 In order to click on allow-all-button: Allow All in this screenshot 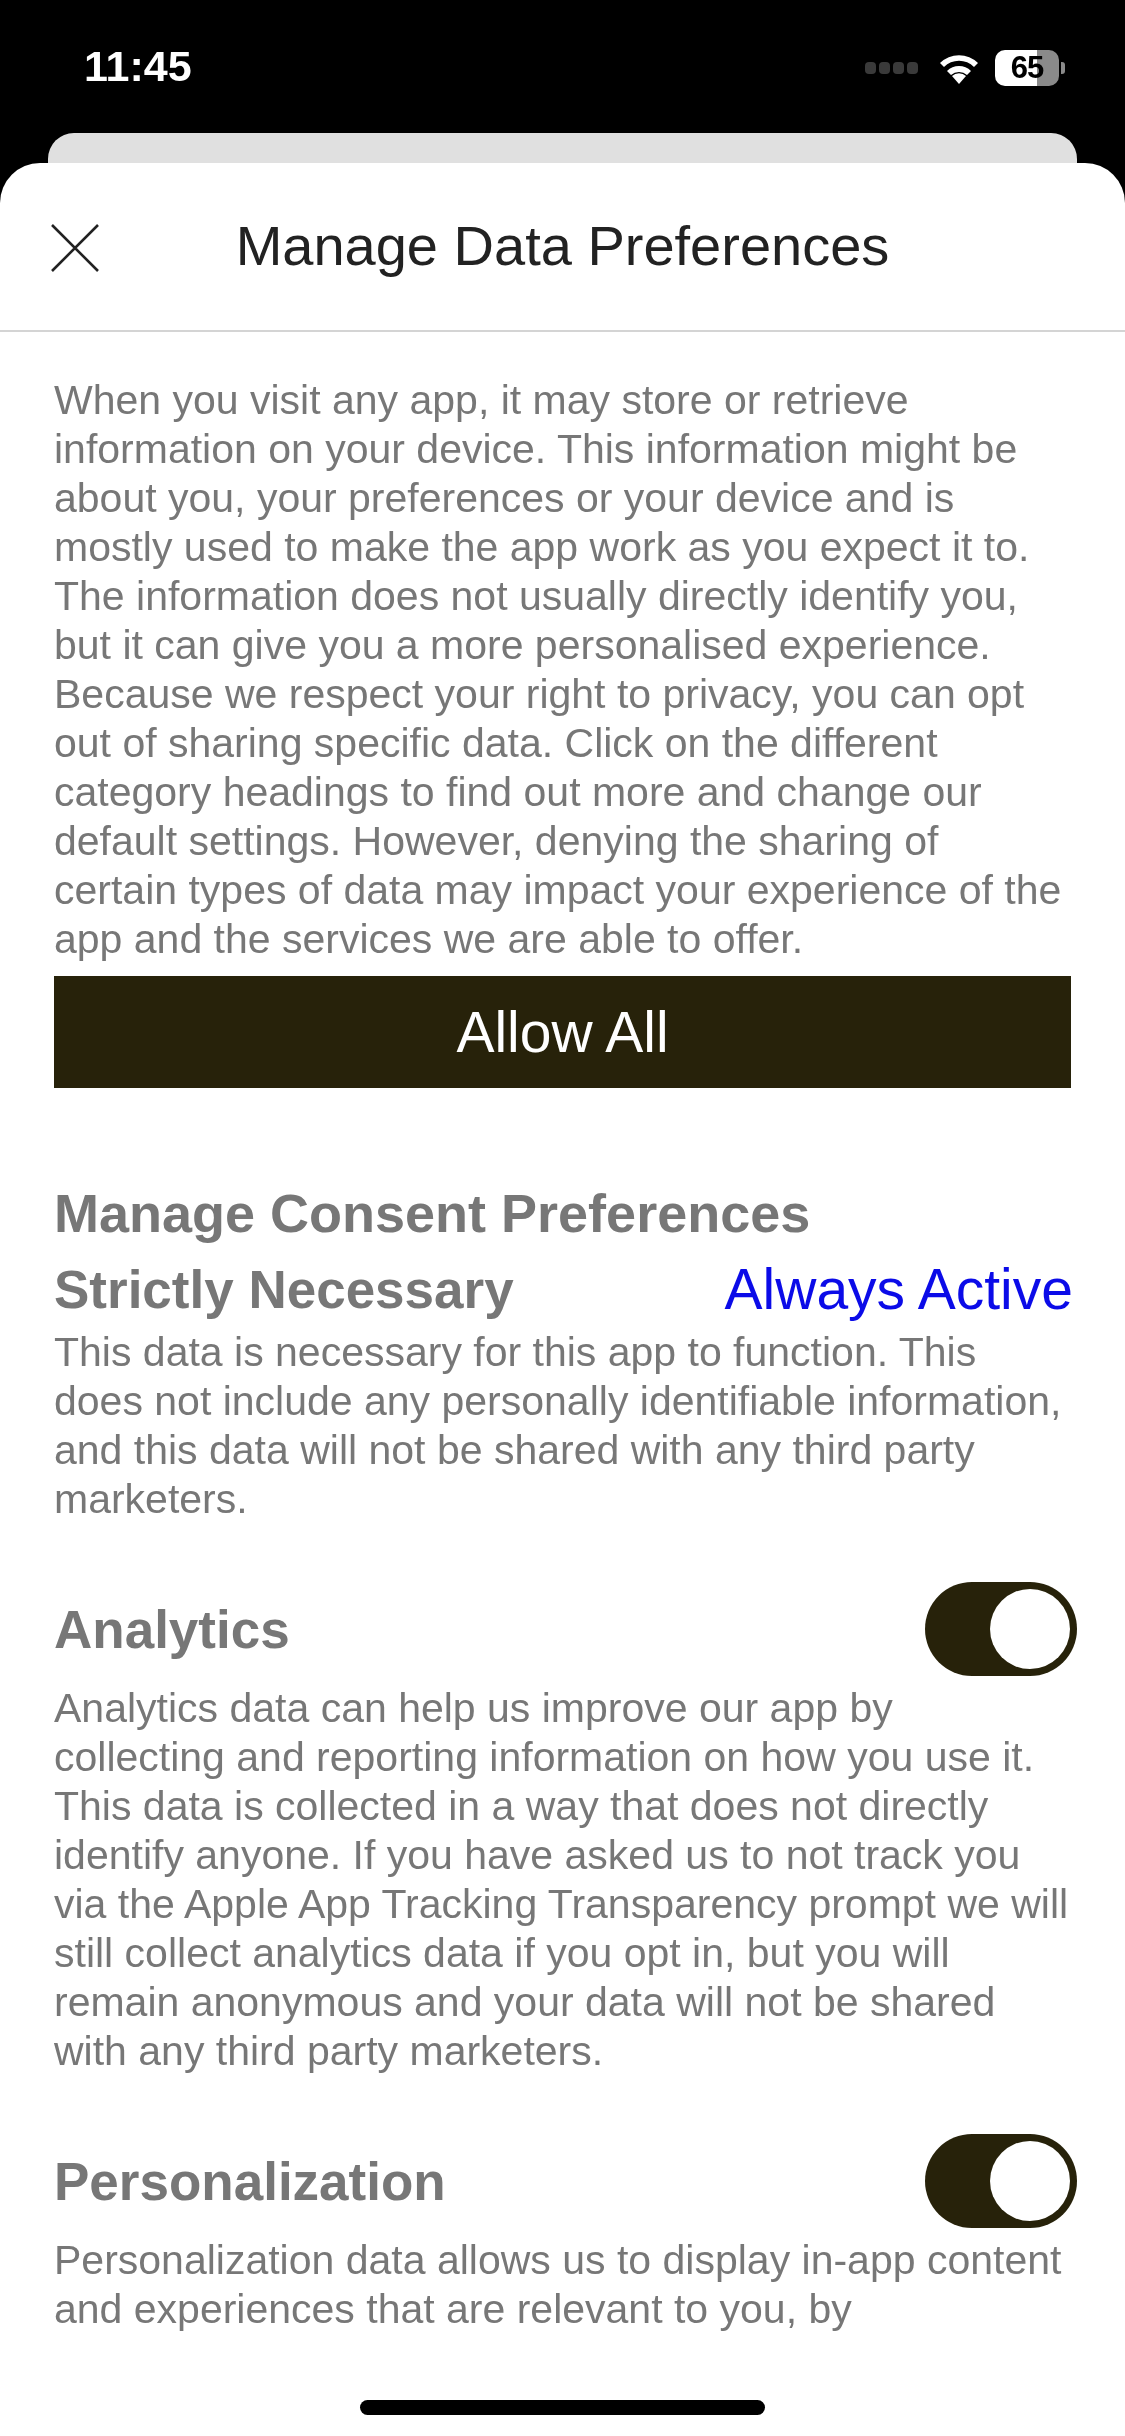, I will do `click(562, 1032)`.